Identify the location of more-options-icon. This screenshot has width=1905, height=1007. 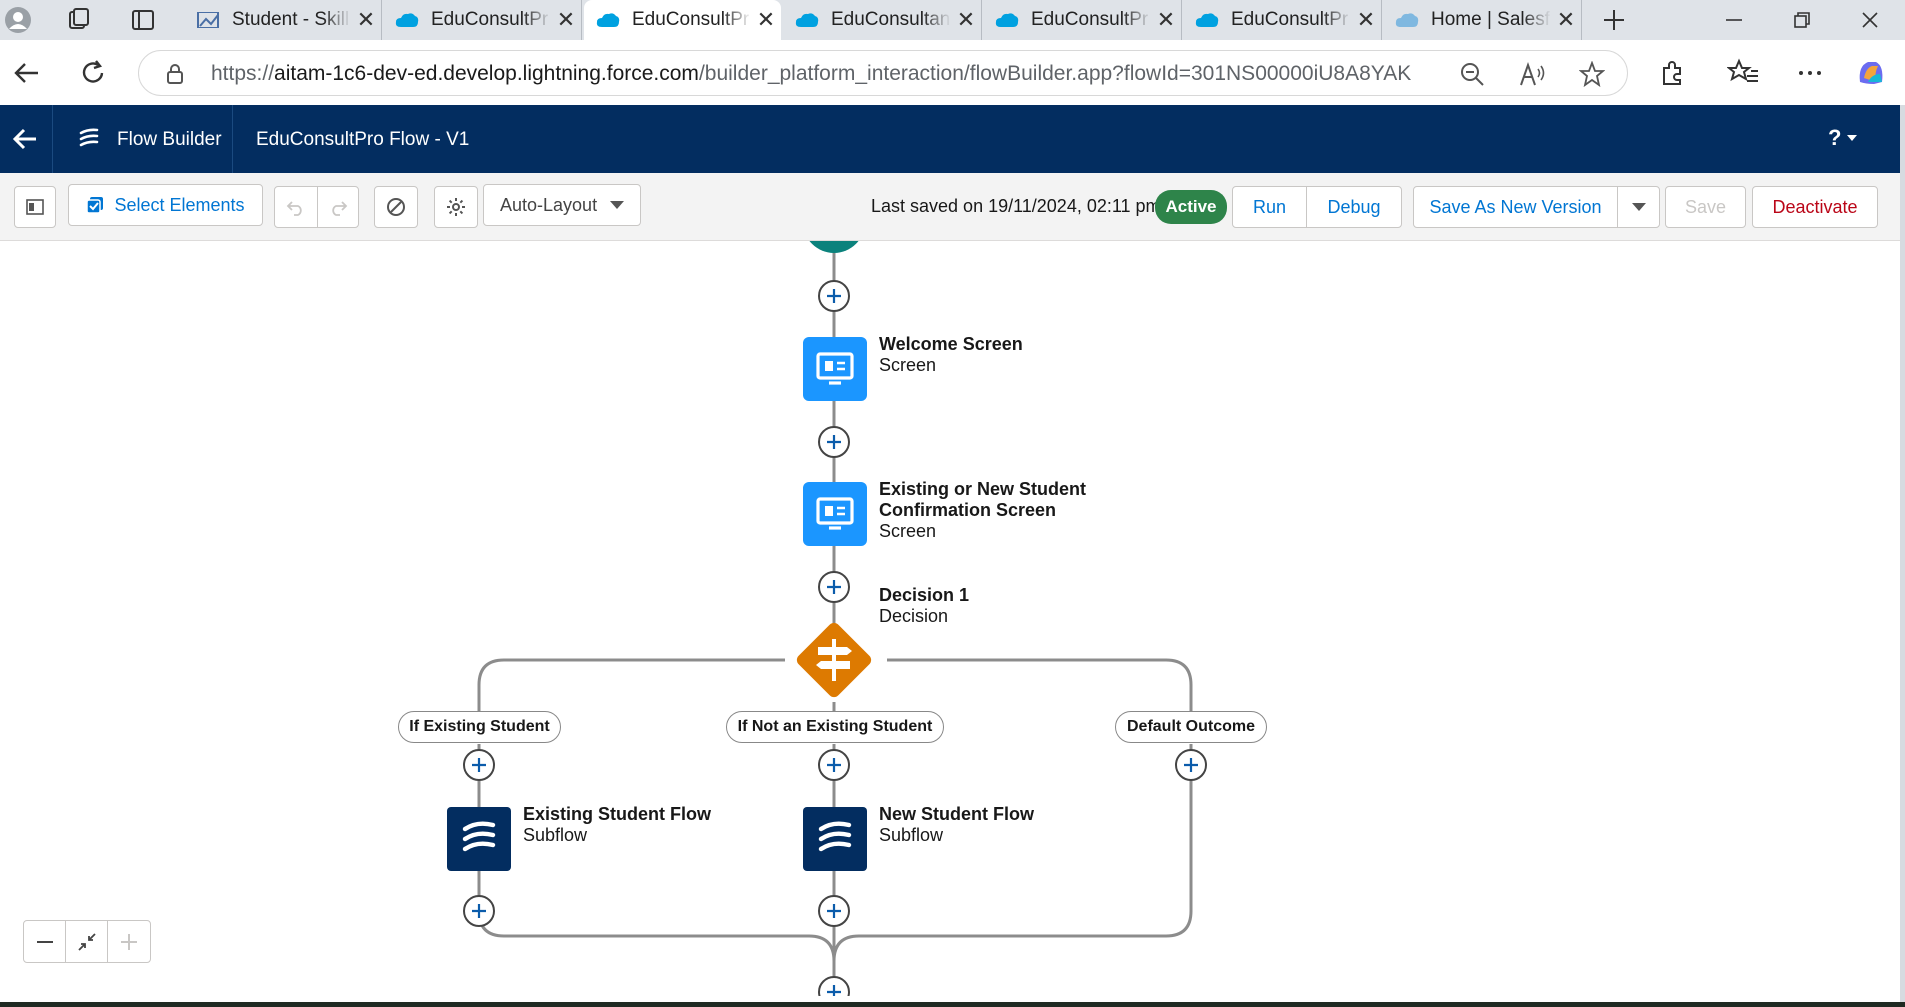
(1810, 73).